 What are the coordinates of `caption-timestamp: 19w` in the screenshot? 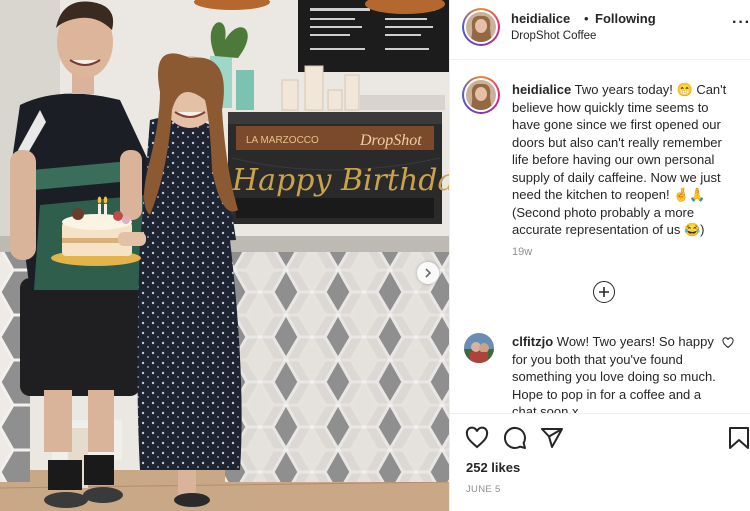 It's located at (522, 252).